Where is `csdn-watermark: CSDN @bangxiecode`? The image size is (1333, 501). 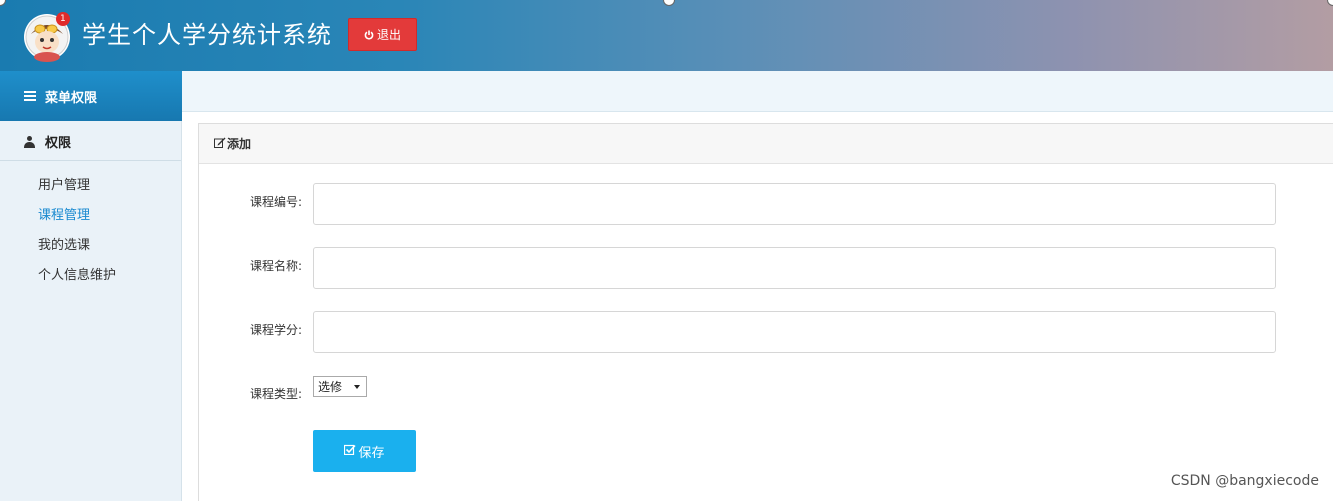 csdn-watermark: CSDN @bangxiecode is located at coordinates (1244, 481).